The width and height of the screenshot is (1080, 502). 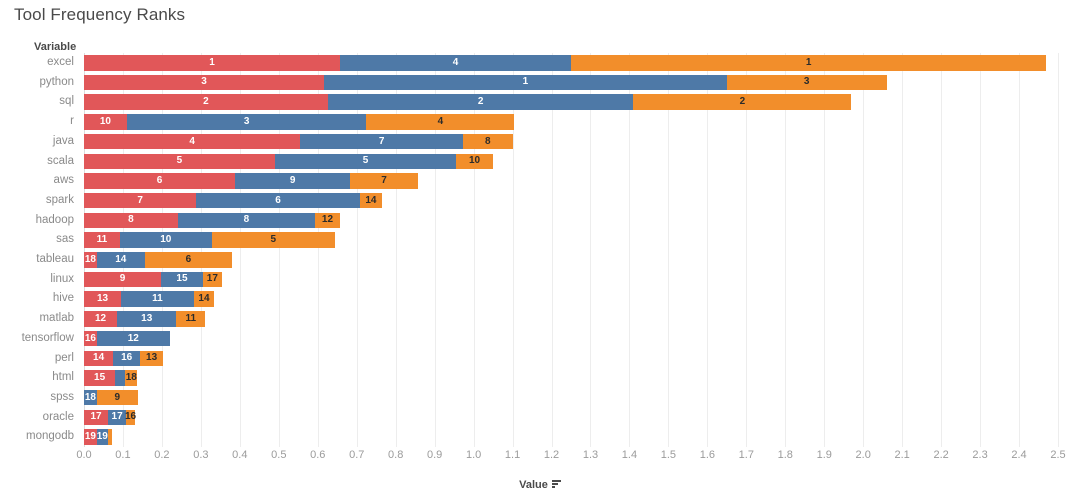 I want to click on category-label: aws, so click(x=37, y=181).